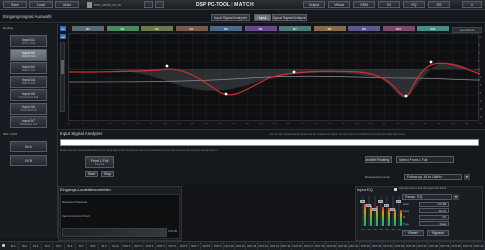 This screenshot has height=250, width=485. What do you see at coordinates (389, 246) in the screenshot?
I see `bottom-tab: OUT 24` at bounding box center [389, 246].